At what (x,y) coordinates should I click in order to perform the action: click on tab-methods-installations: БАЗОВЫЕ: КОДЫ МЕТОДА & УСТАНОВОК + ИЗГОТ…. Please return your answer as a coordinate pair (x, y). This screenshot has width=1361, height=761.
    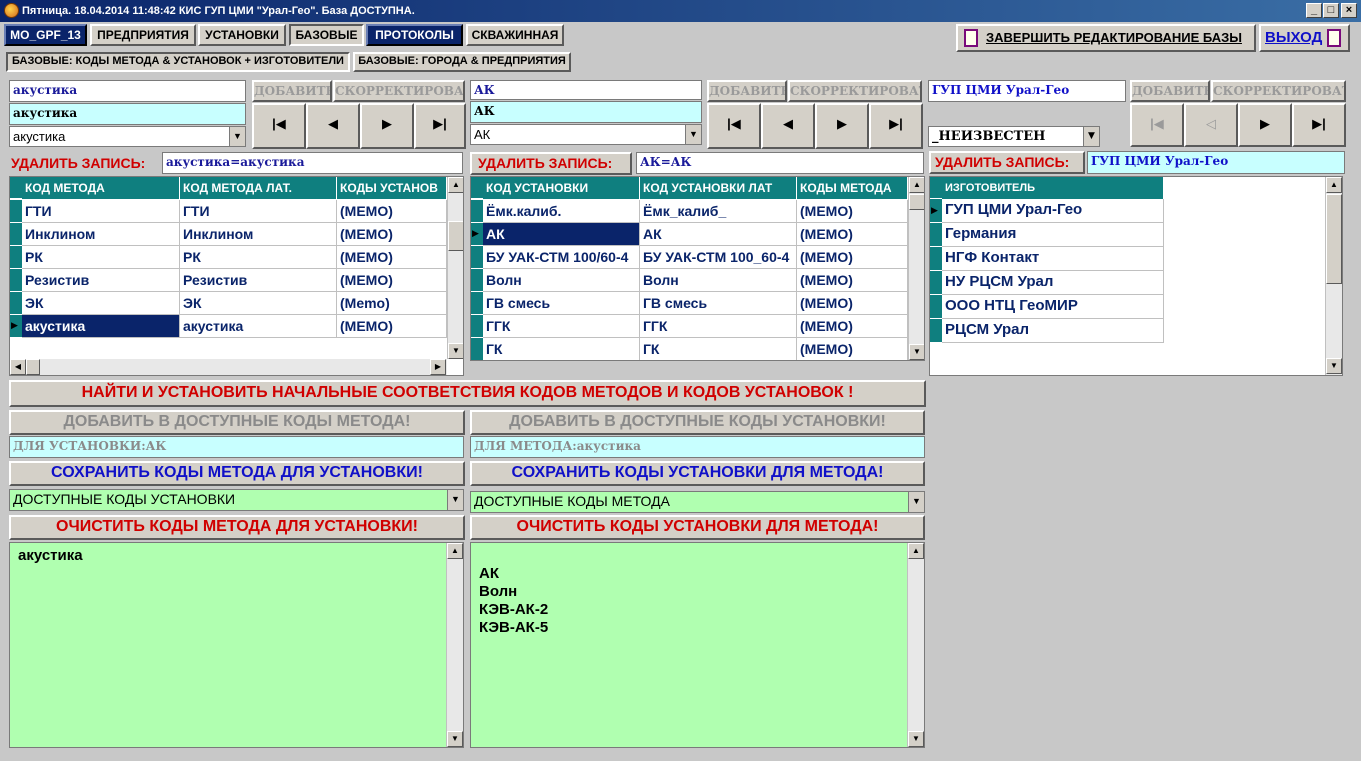
    Looking at the image, I should click on (178, 62).